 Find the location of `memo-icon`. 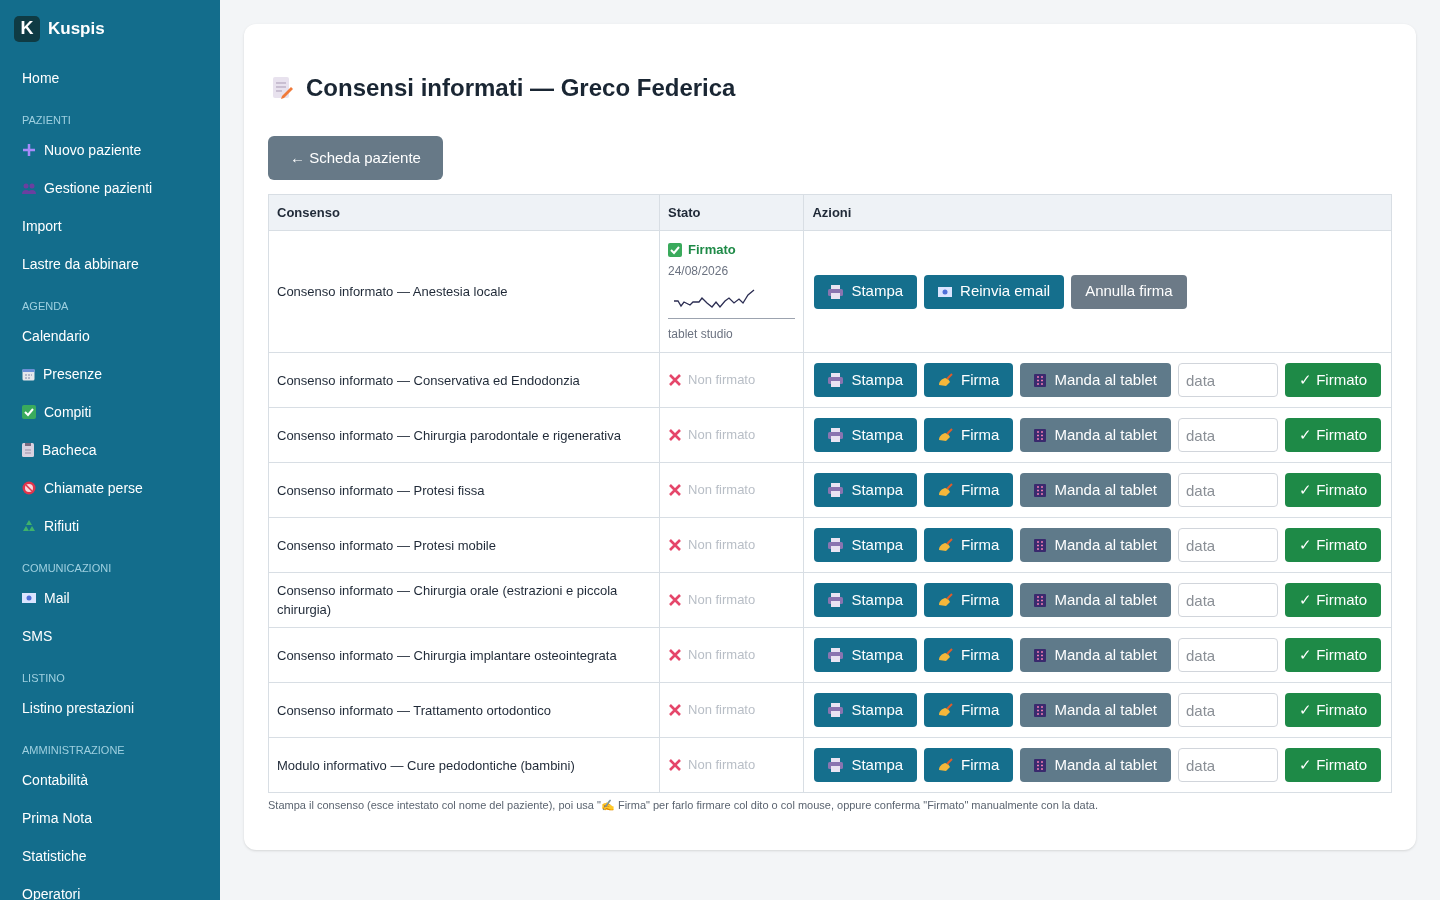

memo-icon is located at coordinates (283, 88).